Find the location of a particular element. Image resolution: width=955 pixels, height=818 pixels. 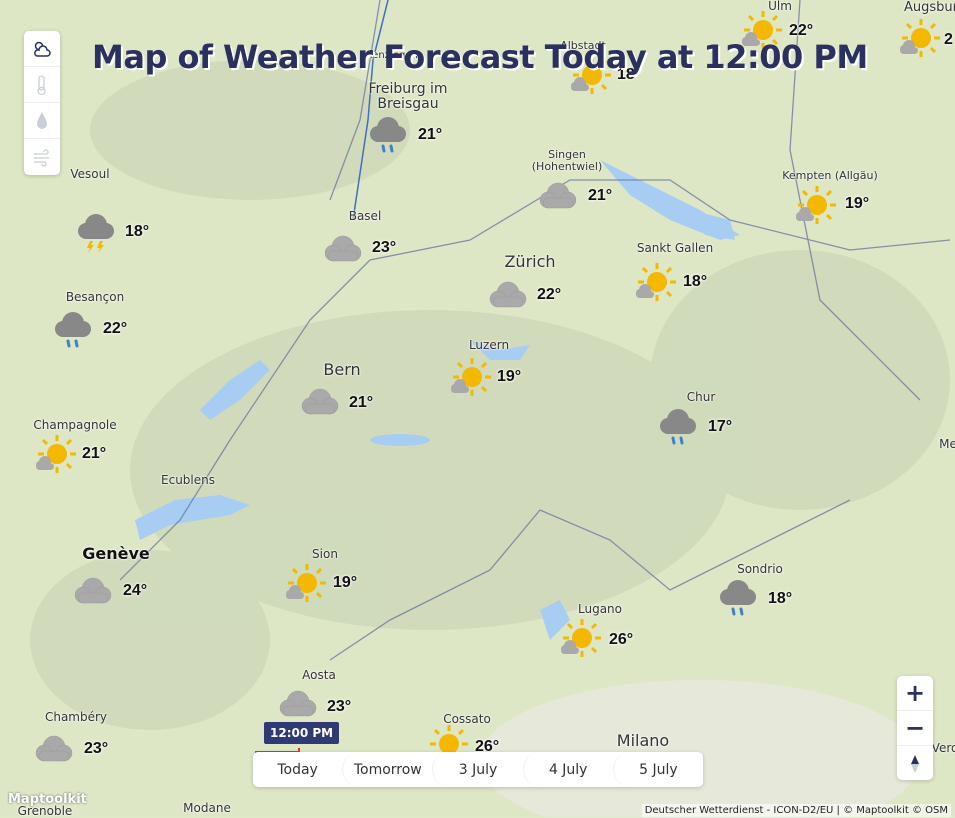

maptoolkit-logo: Maptoolkit is located at coordinates (47, 799).